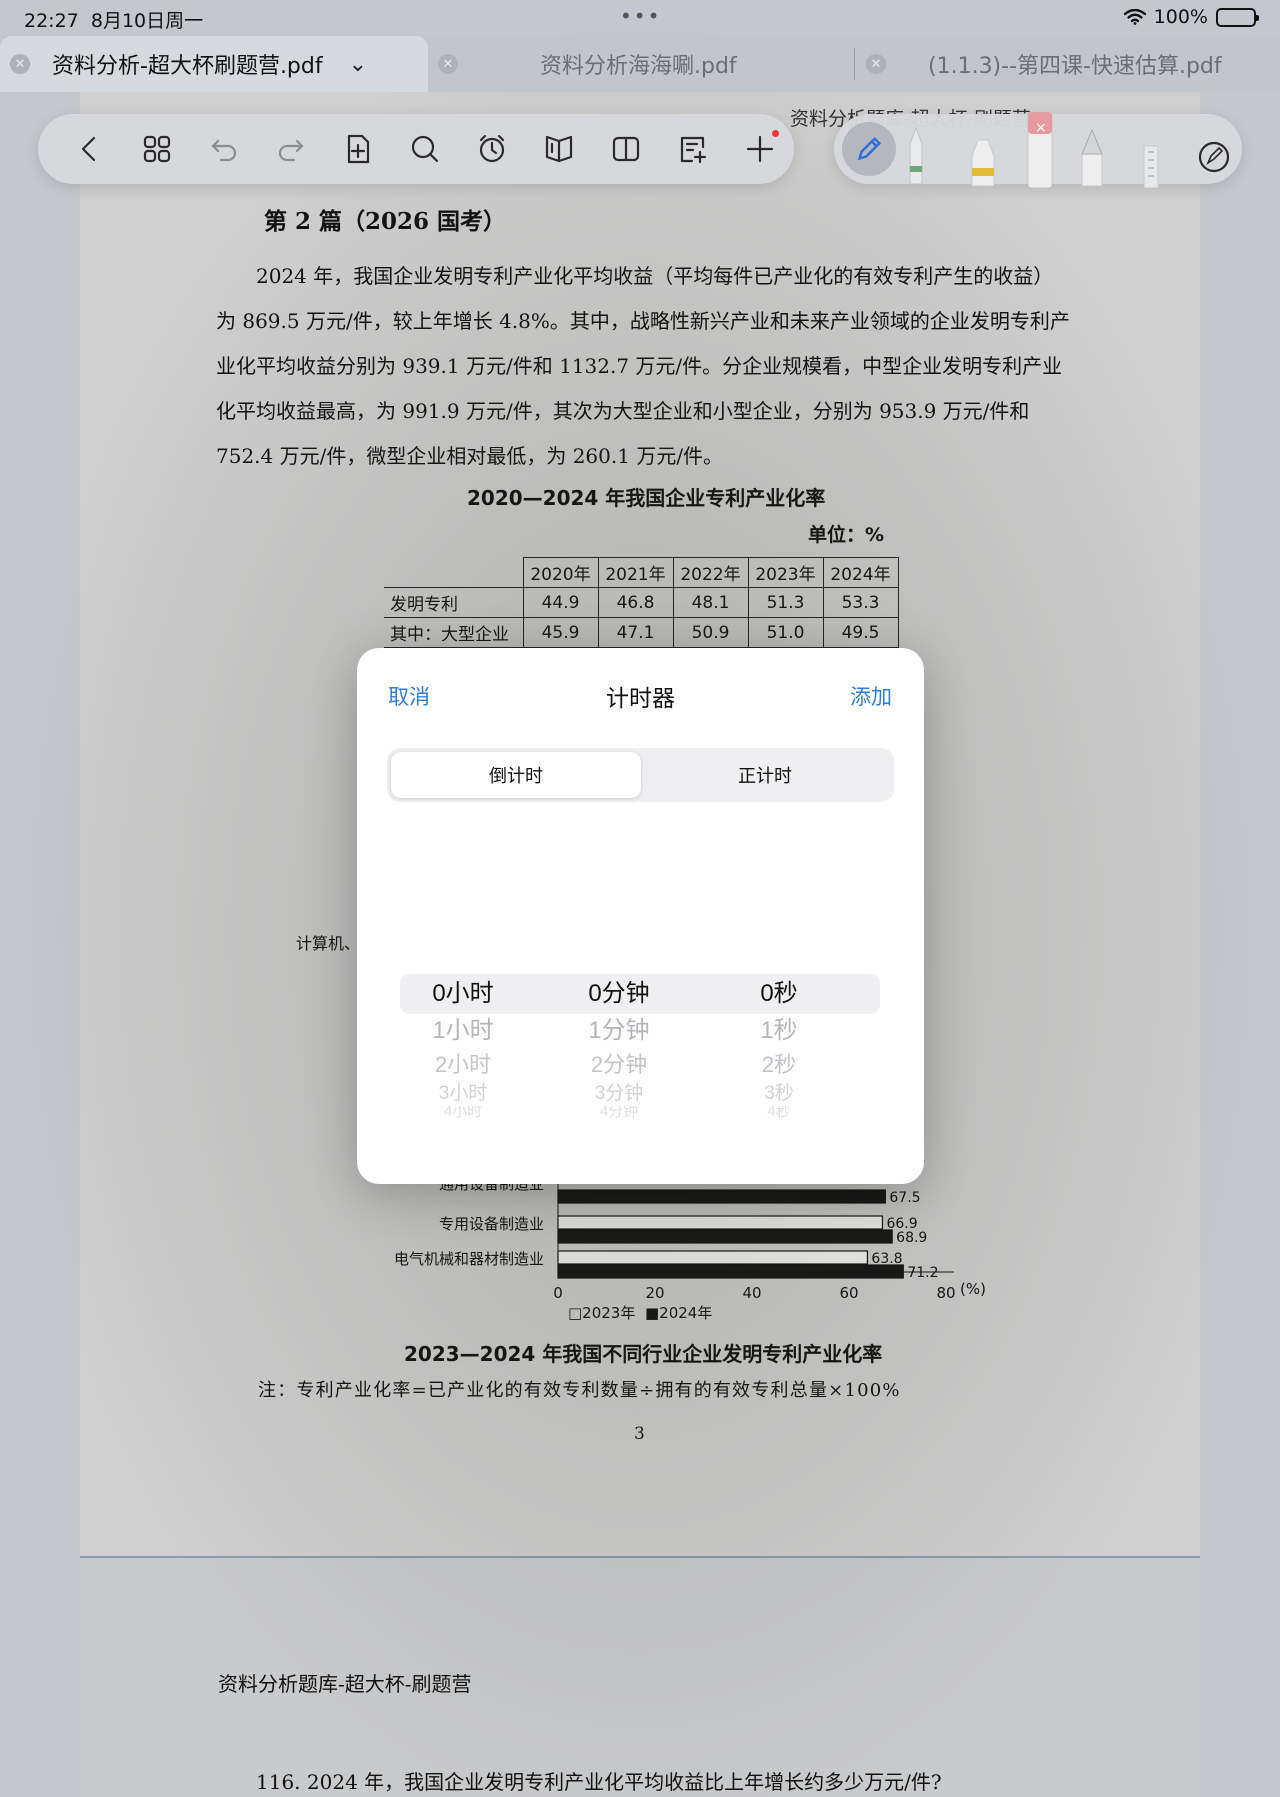 The height and width of the screenshot is (1797, 1280). I want to click on picker-value: 4秒, so click(779, 1112).